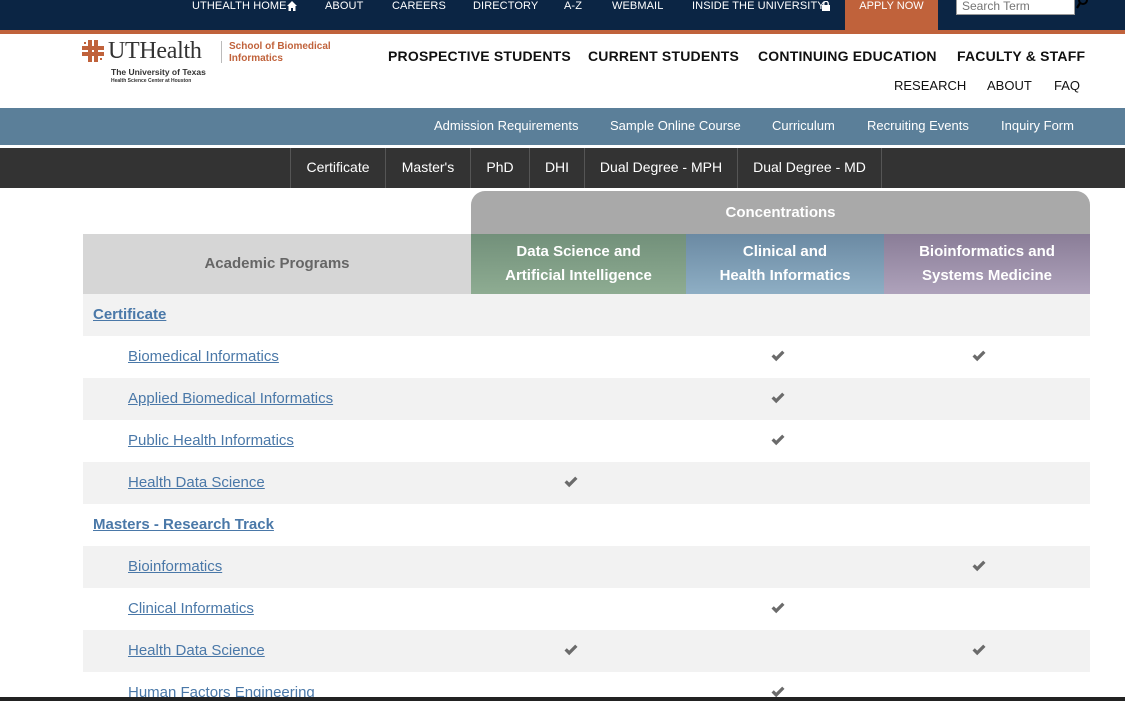 This screenshot has height=701, width=1125. I want to click on logo-campus: Health Science Center at Houston, so click(151, 81).